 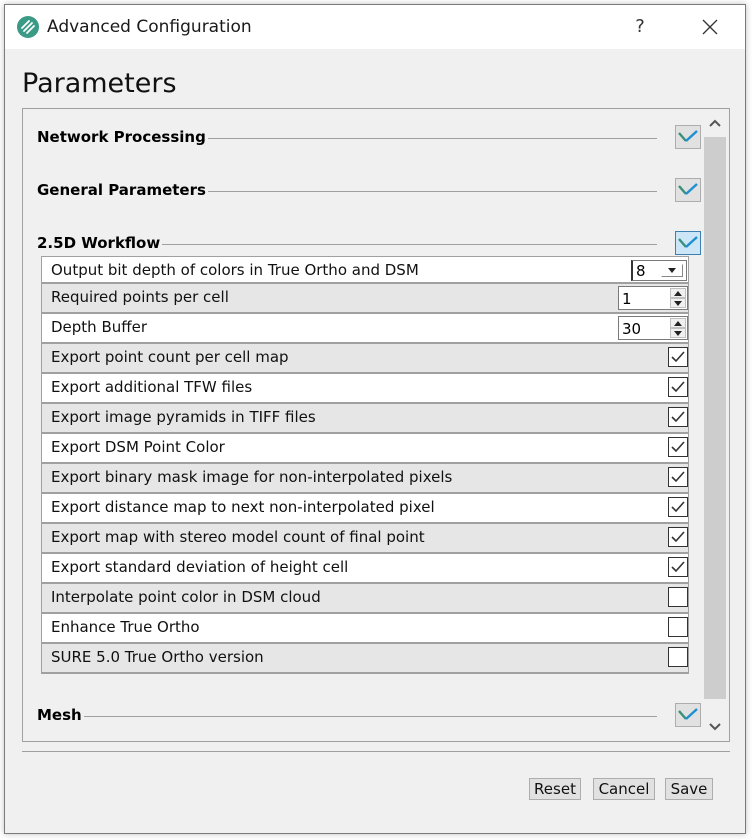 What do you see at coordinates (170, 357) in the screenshot?
I see `parameter-label: Export point count per cell map` at bounding box center [170, 357].